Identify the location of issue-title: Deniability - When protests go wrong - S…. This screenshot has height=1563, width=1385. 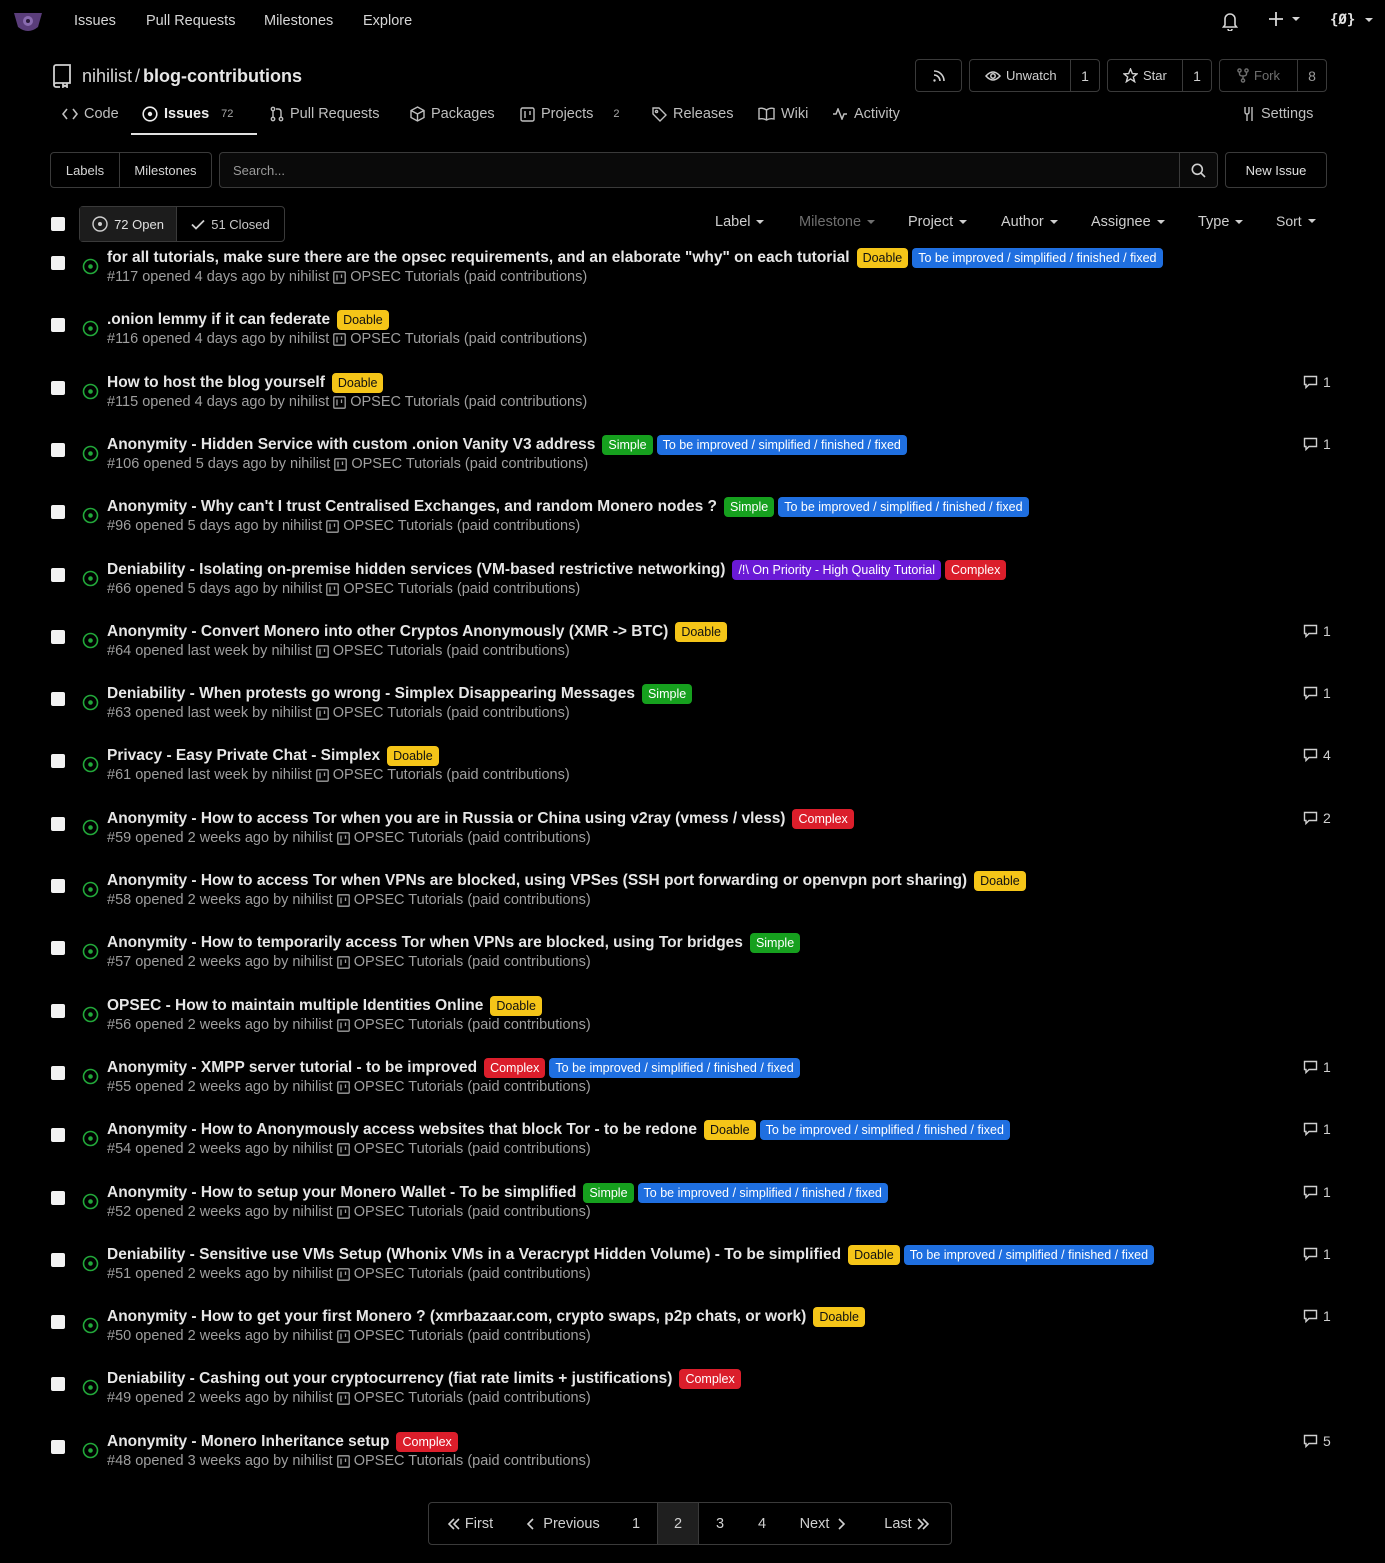
(371, 694).